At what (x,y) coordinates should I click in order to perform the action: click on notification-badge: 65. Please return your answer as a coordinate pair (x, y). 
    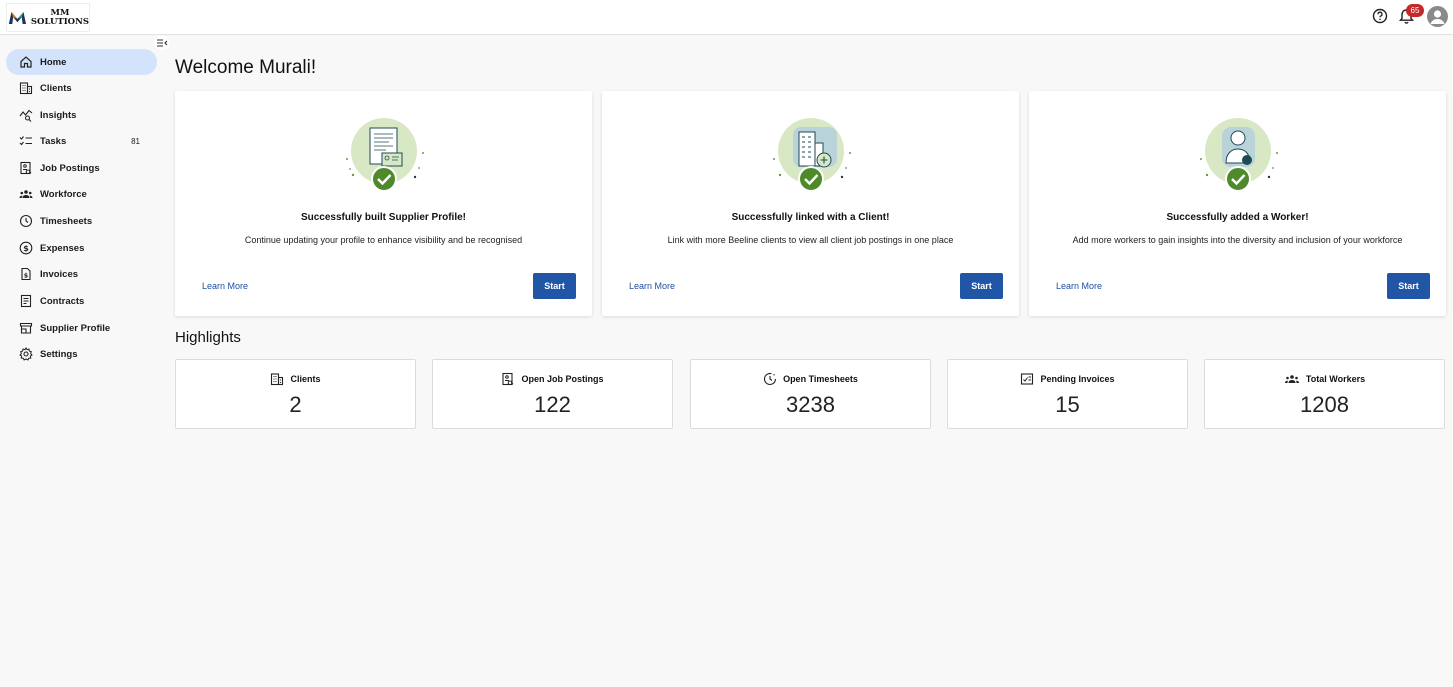
    Looking at the image, I should click on (1415, 10).